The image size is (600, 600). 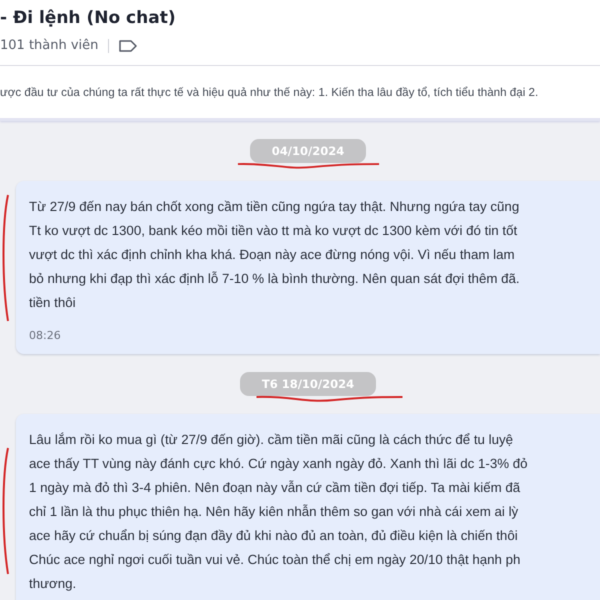 What do you see at coordinates (53, 303) in the screenshot?
I see `message-text-line: tiền thôi` at bounding box center [53, 303].